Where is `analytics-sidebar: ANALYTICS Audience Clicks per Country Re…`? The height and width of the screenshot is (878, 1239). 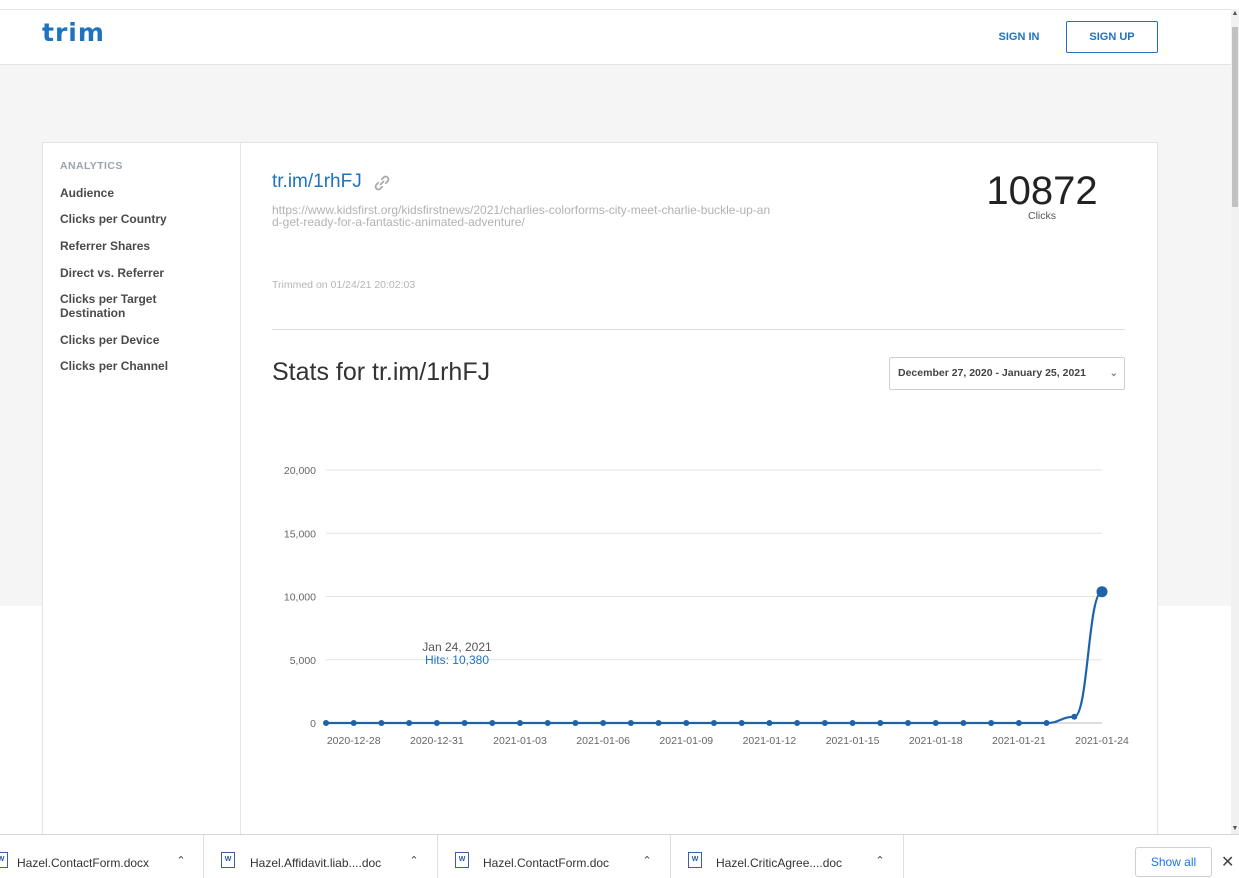
analytics-sidebar: ANALYTICS Audience Clicks per Country Re… is located at coordinates (142, 488).